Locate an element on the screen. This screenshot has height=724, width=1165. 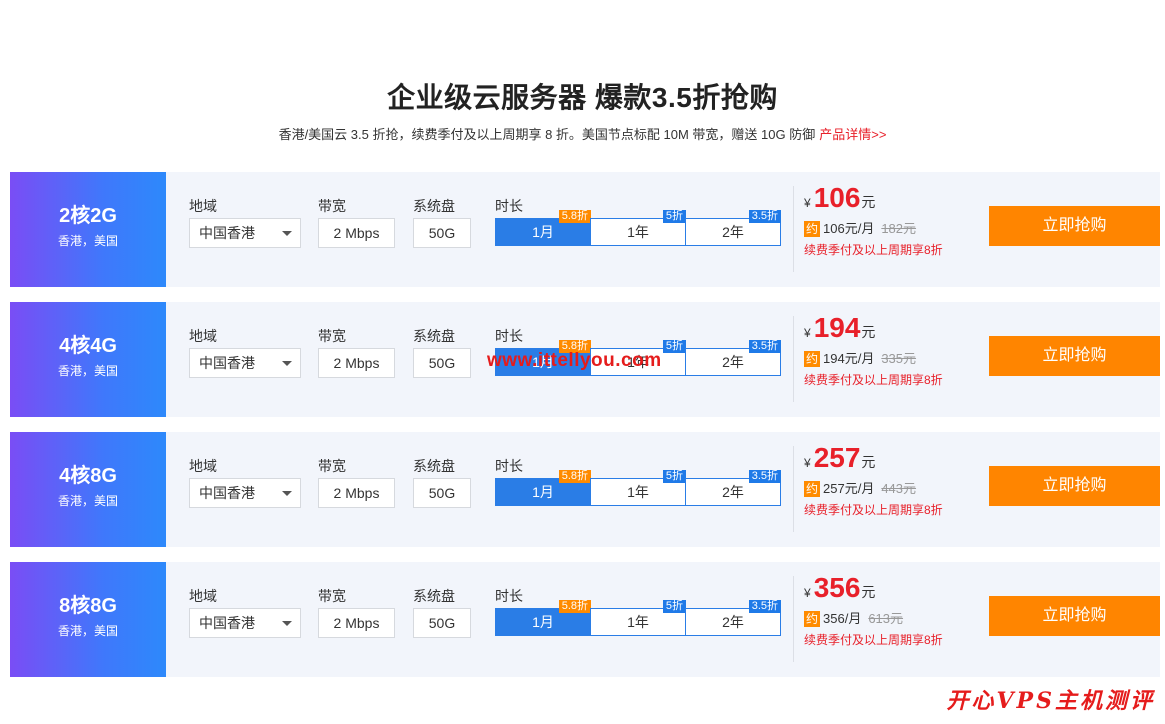
price-main: ¥356元 is located at coordinates (894, 589).